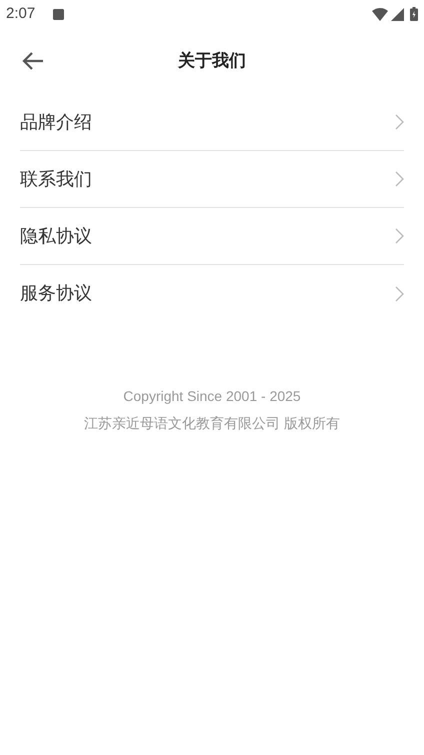  What do you see at coordinates (21, 14) in the screenshot?
I see `status-time: 2:07` at bounding box center [21, 14].